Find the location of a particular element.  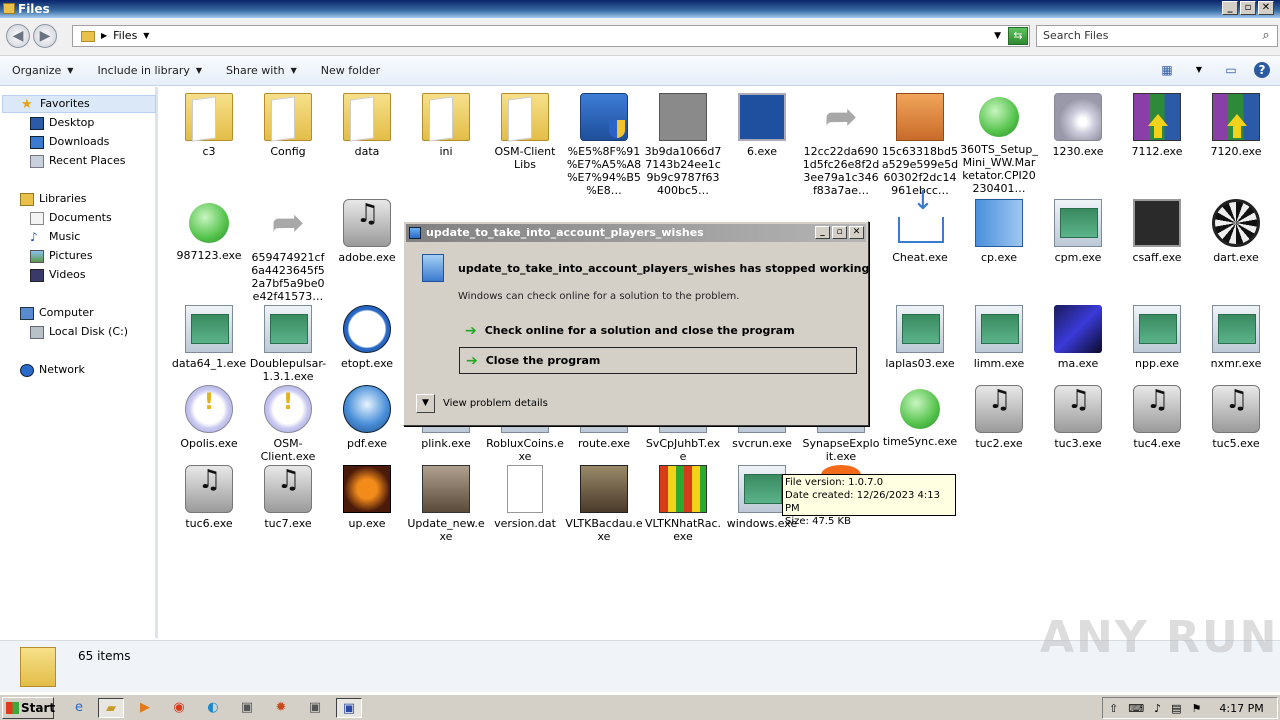

file-item: timeSync.exe is located at coordinates (920, 413).